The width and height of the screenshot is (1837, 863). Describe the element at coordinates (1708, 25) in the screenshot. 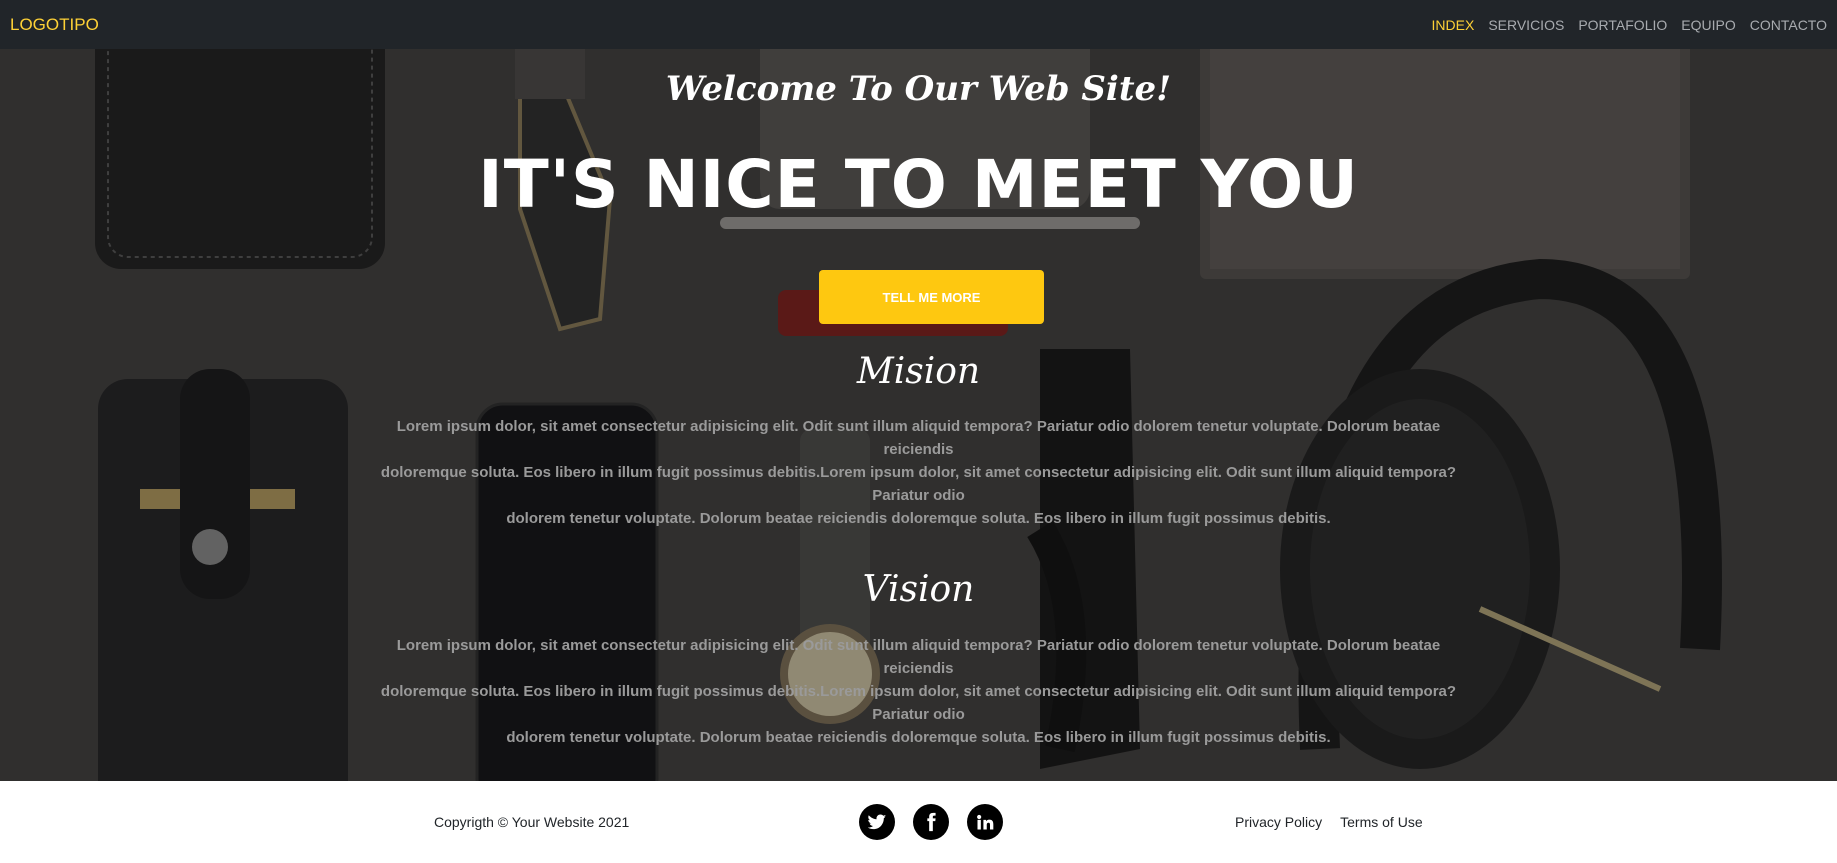

I see `nav-item-equipo: EQUIPO` at that location.